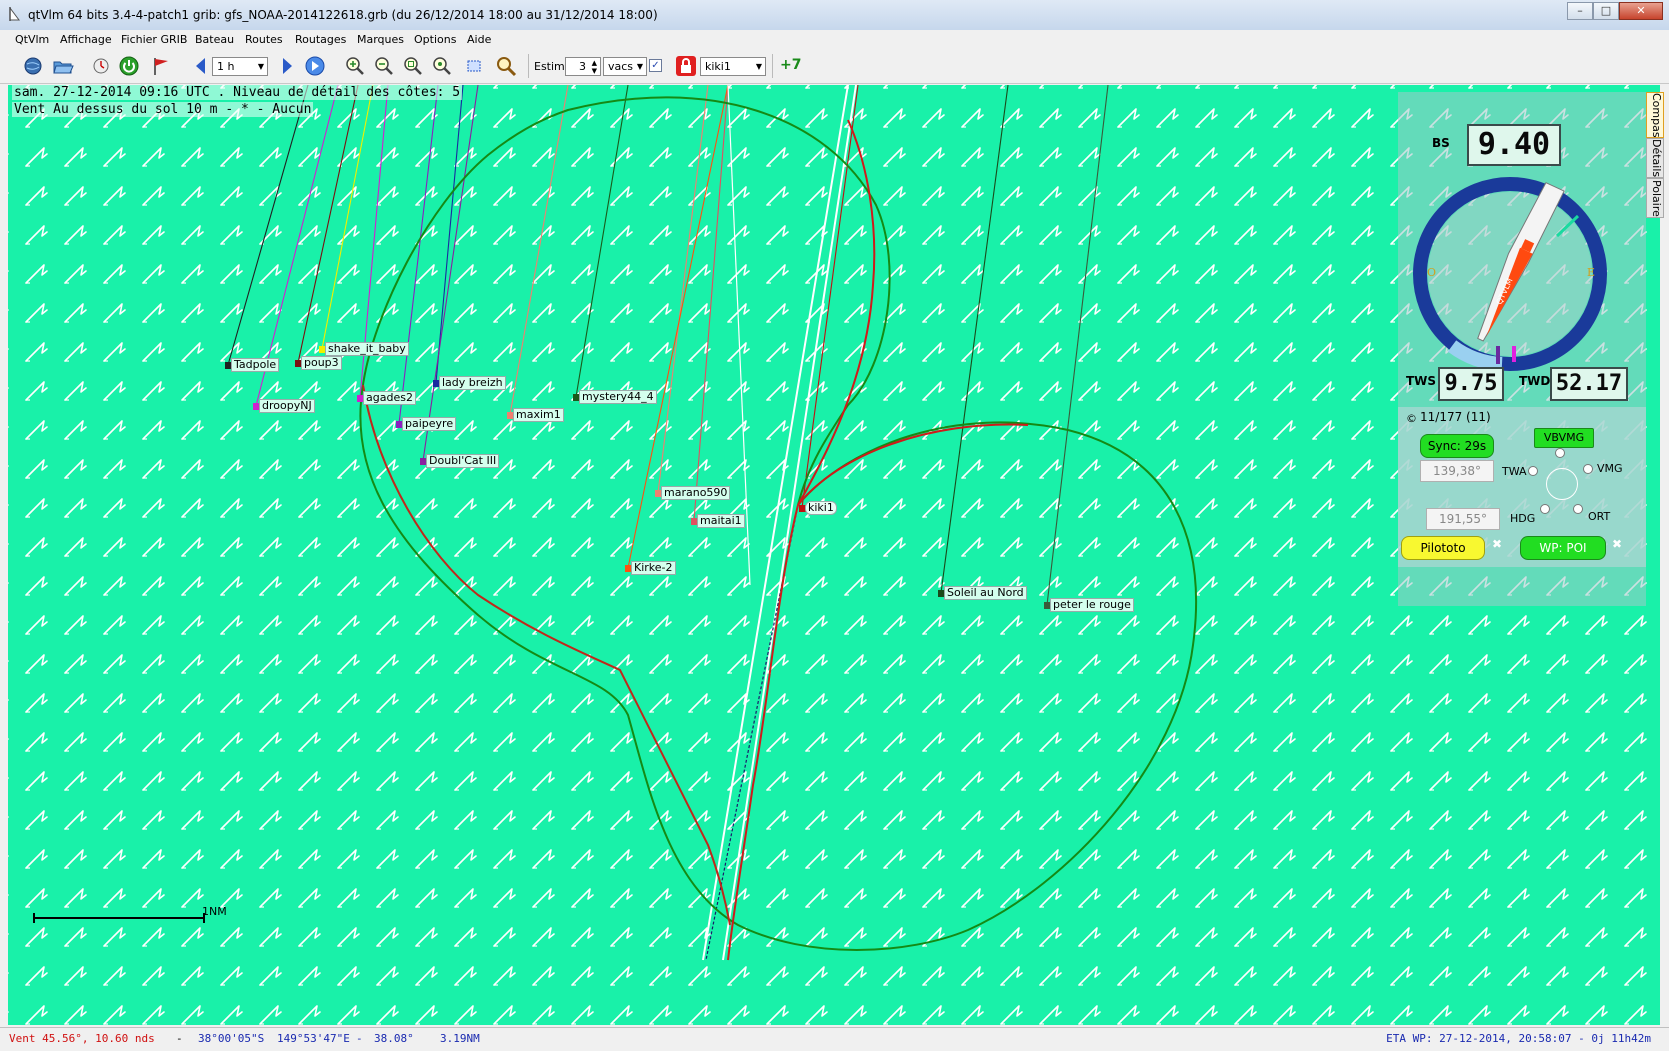  What do you see at coordinates (1497, 544) in the screenshot?
I see `pilototo-close-icon: ✖` at bounding box center [1497, 544].